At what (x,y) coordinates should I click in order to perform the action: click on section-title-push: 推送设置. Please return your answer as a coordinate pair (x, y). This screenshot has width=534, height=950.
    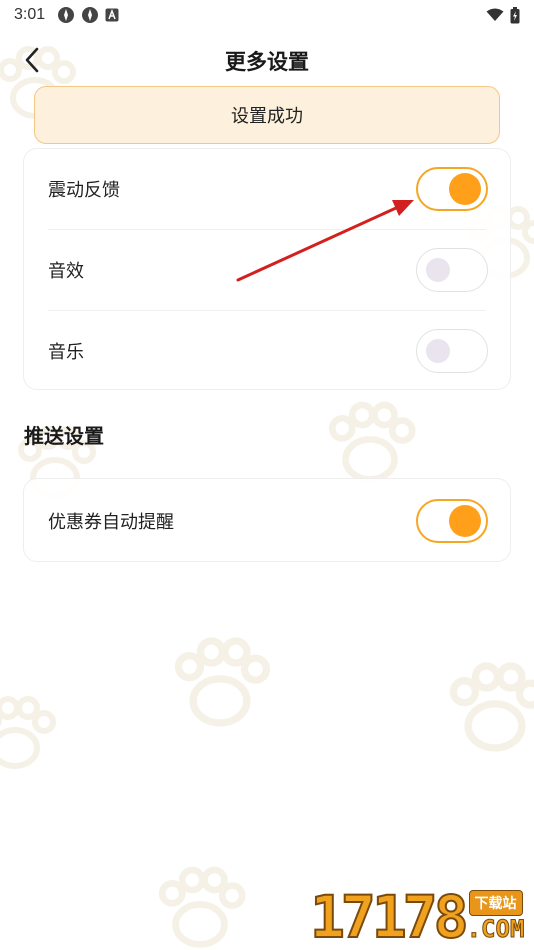
    Looking at the image, I should click on (64, 436).